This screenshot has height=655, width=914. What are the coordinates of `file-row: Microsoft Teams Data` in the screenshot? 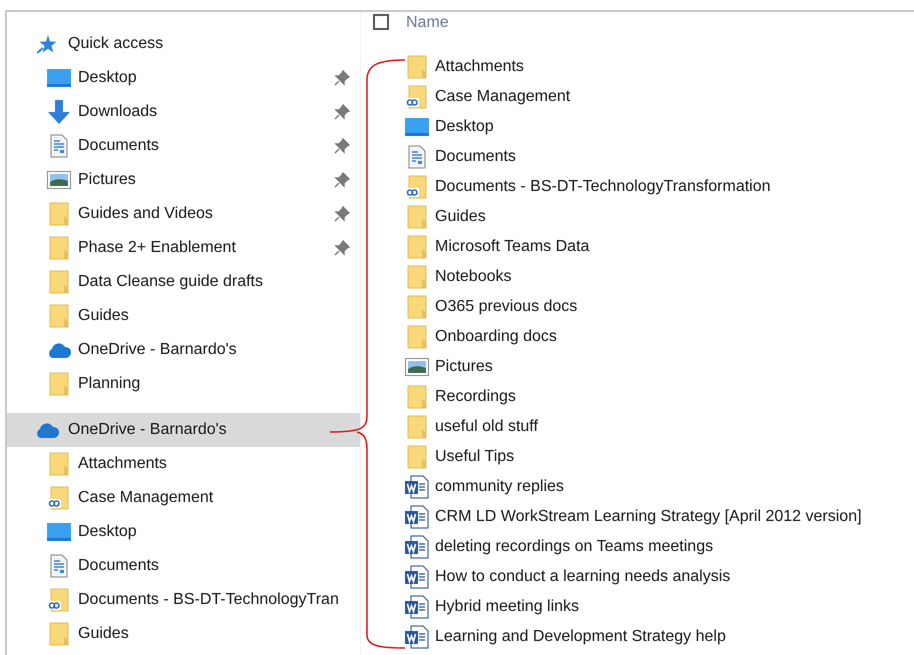 It's located at (637, 247).